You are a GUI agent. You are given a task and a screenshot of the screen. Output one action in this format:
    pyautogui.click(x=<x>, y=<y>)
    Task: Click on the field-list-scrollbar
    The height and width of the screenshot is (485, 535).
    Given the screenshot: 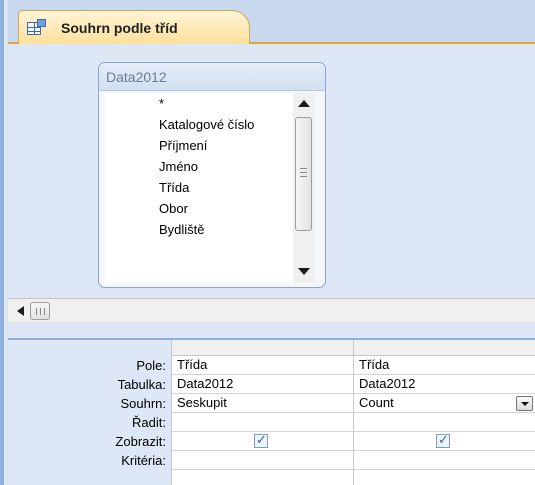 What is the action you would take?
    pyautogui.click(x=304, y=188)
    